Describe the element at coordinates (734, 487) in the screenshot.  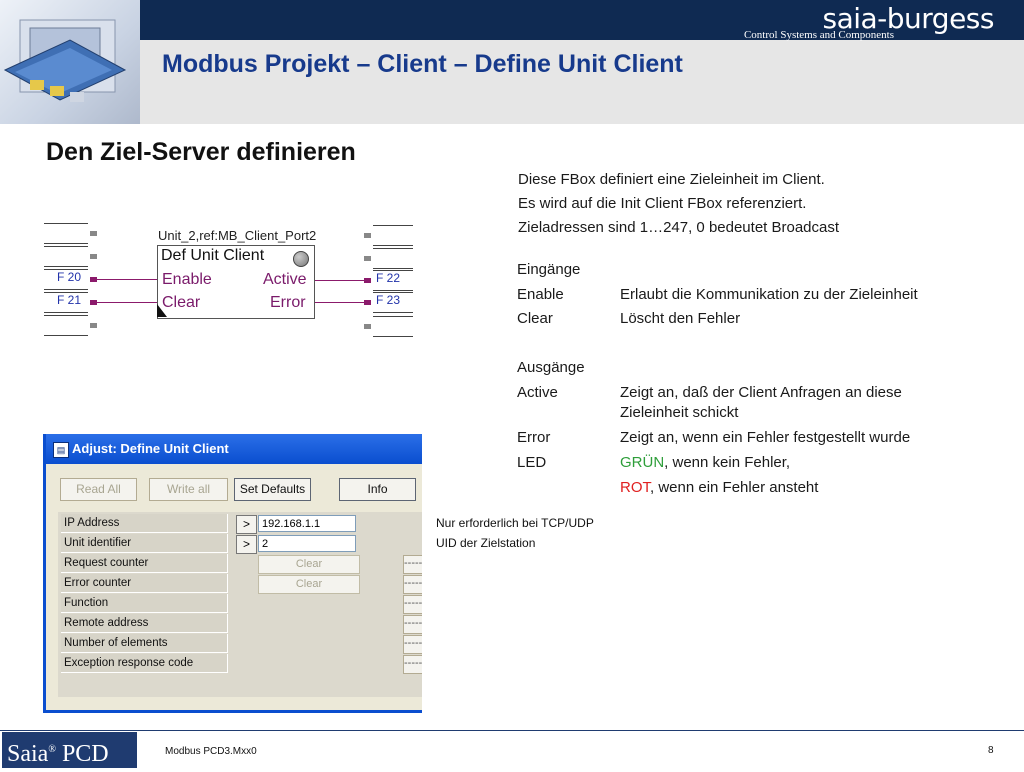
I see `red-rest: , wenn ein Fehler ansteht` at that location.